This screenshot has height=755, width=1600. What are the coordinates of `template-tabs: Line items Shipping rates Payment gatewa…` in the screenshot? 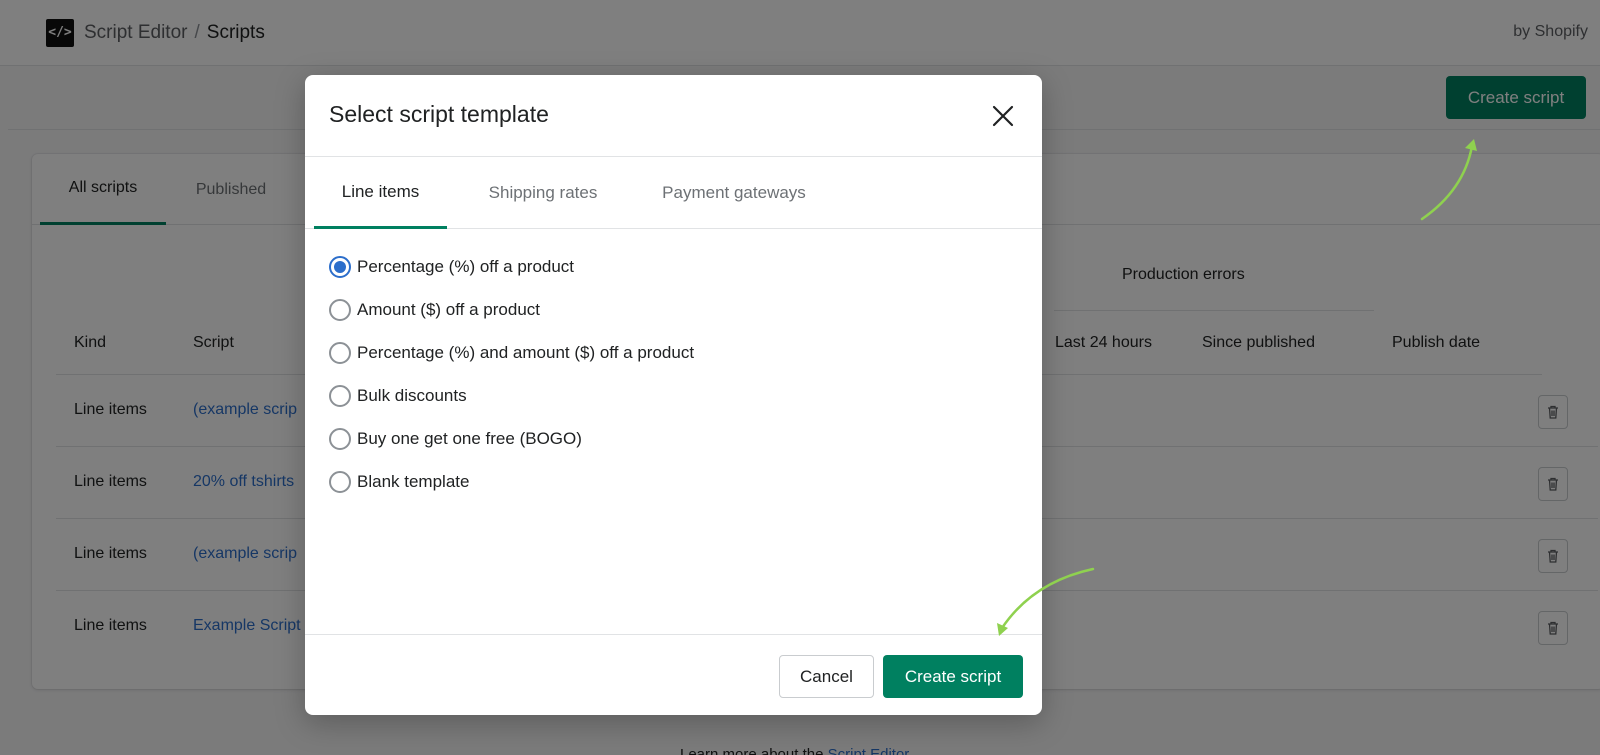 It's located at (673, 193).